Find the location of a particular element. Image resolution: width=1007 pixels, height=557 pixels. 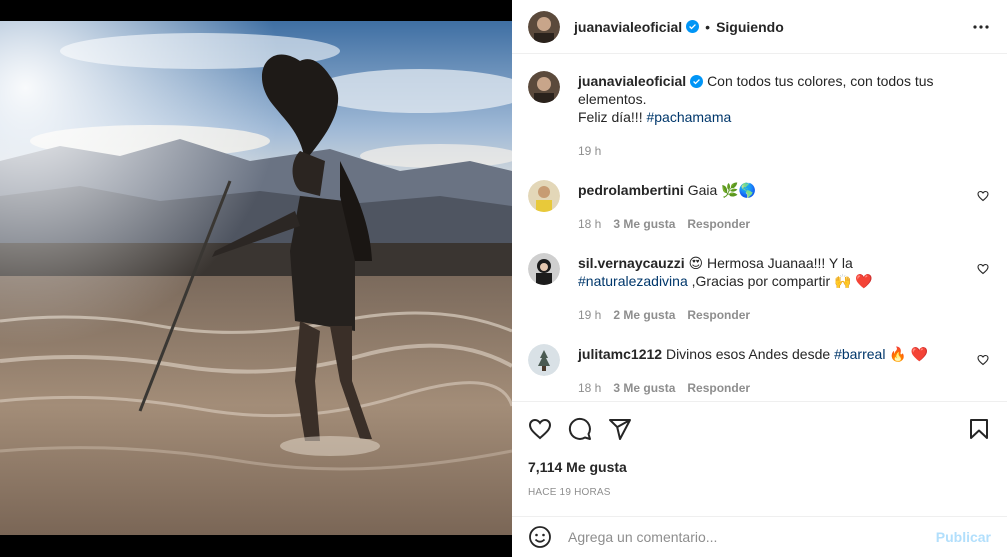

hashtag-link: #naturalezadivina is located at coordinates (633, 281).